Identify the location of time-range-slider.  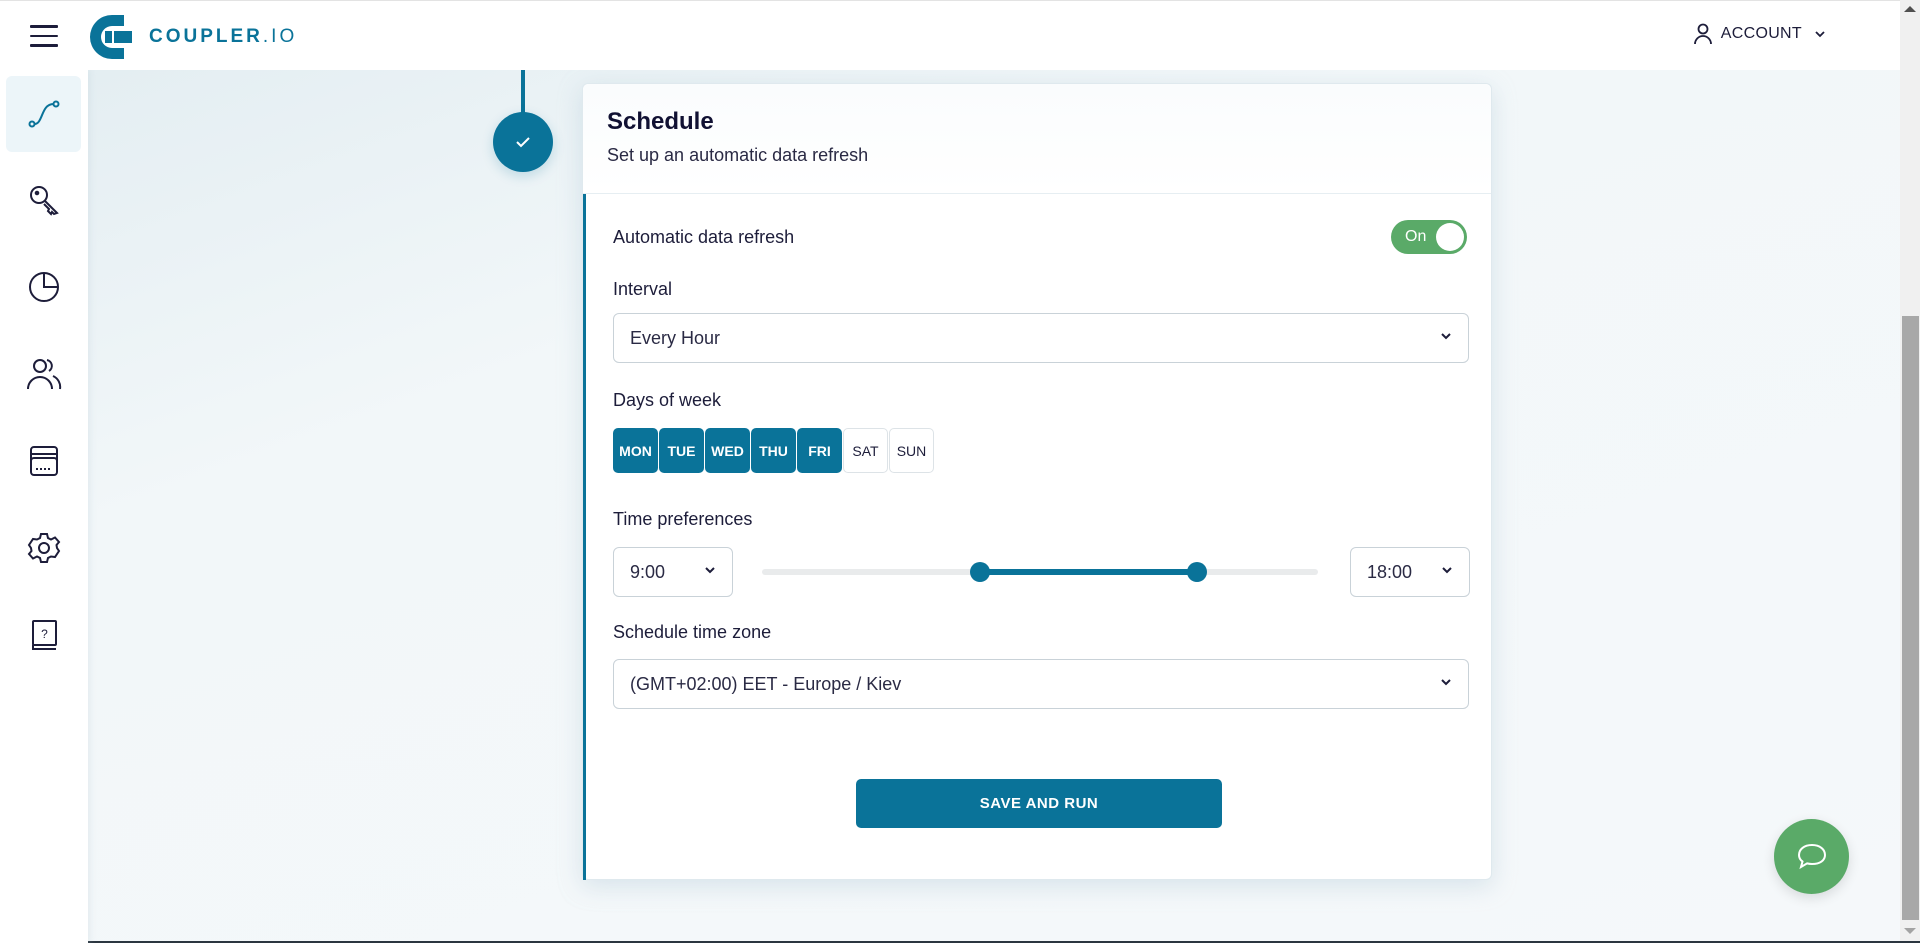
(1040, 572).